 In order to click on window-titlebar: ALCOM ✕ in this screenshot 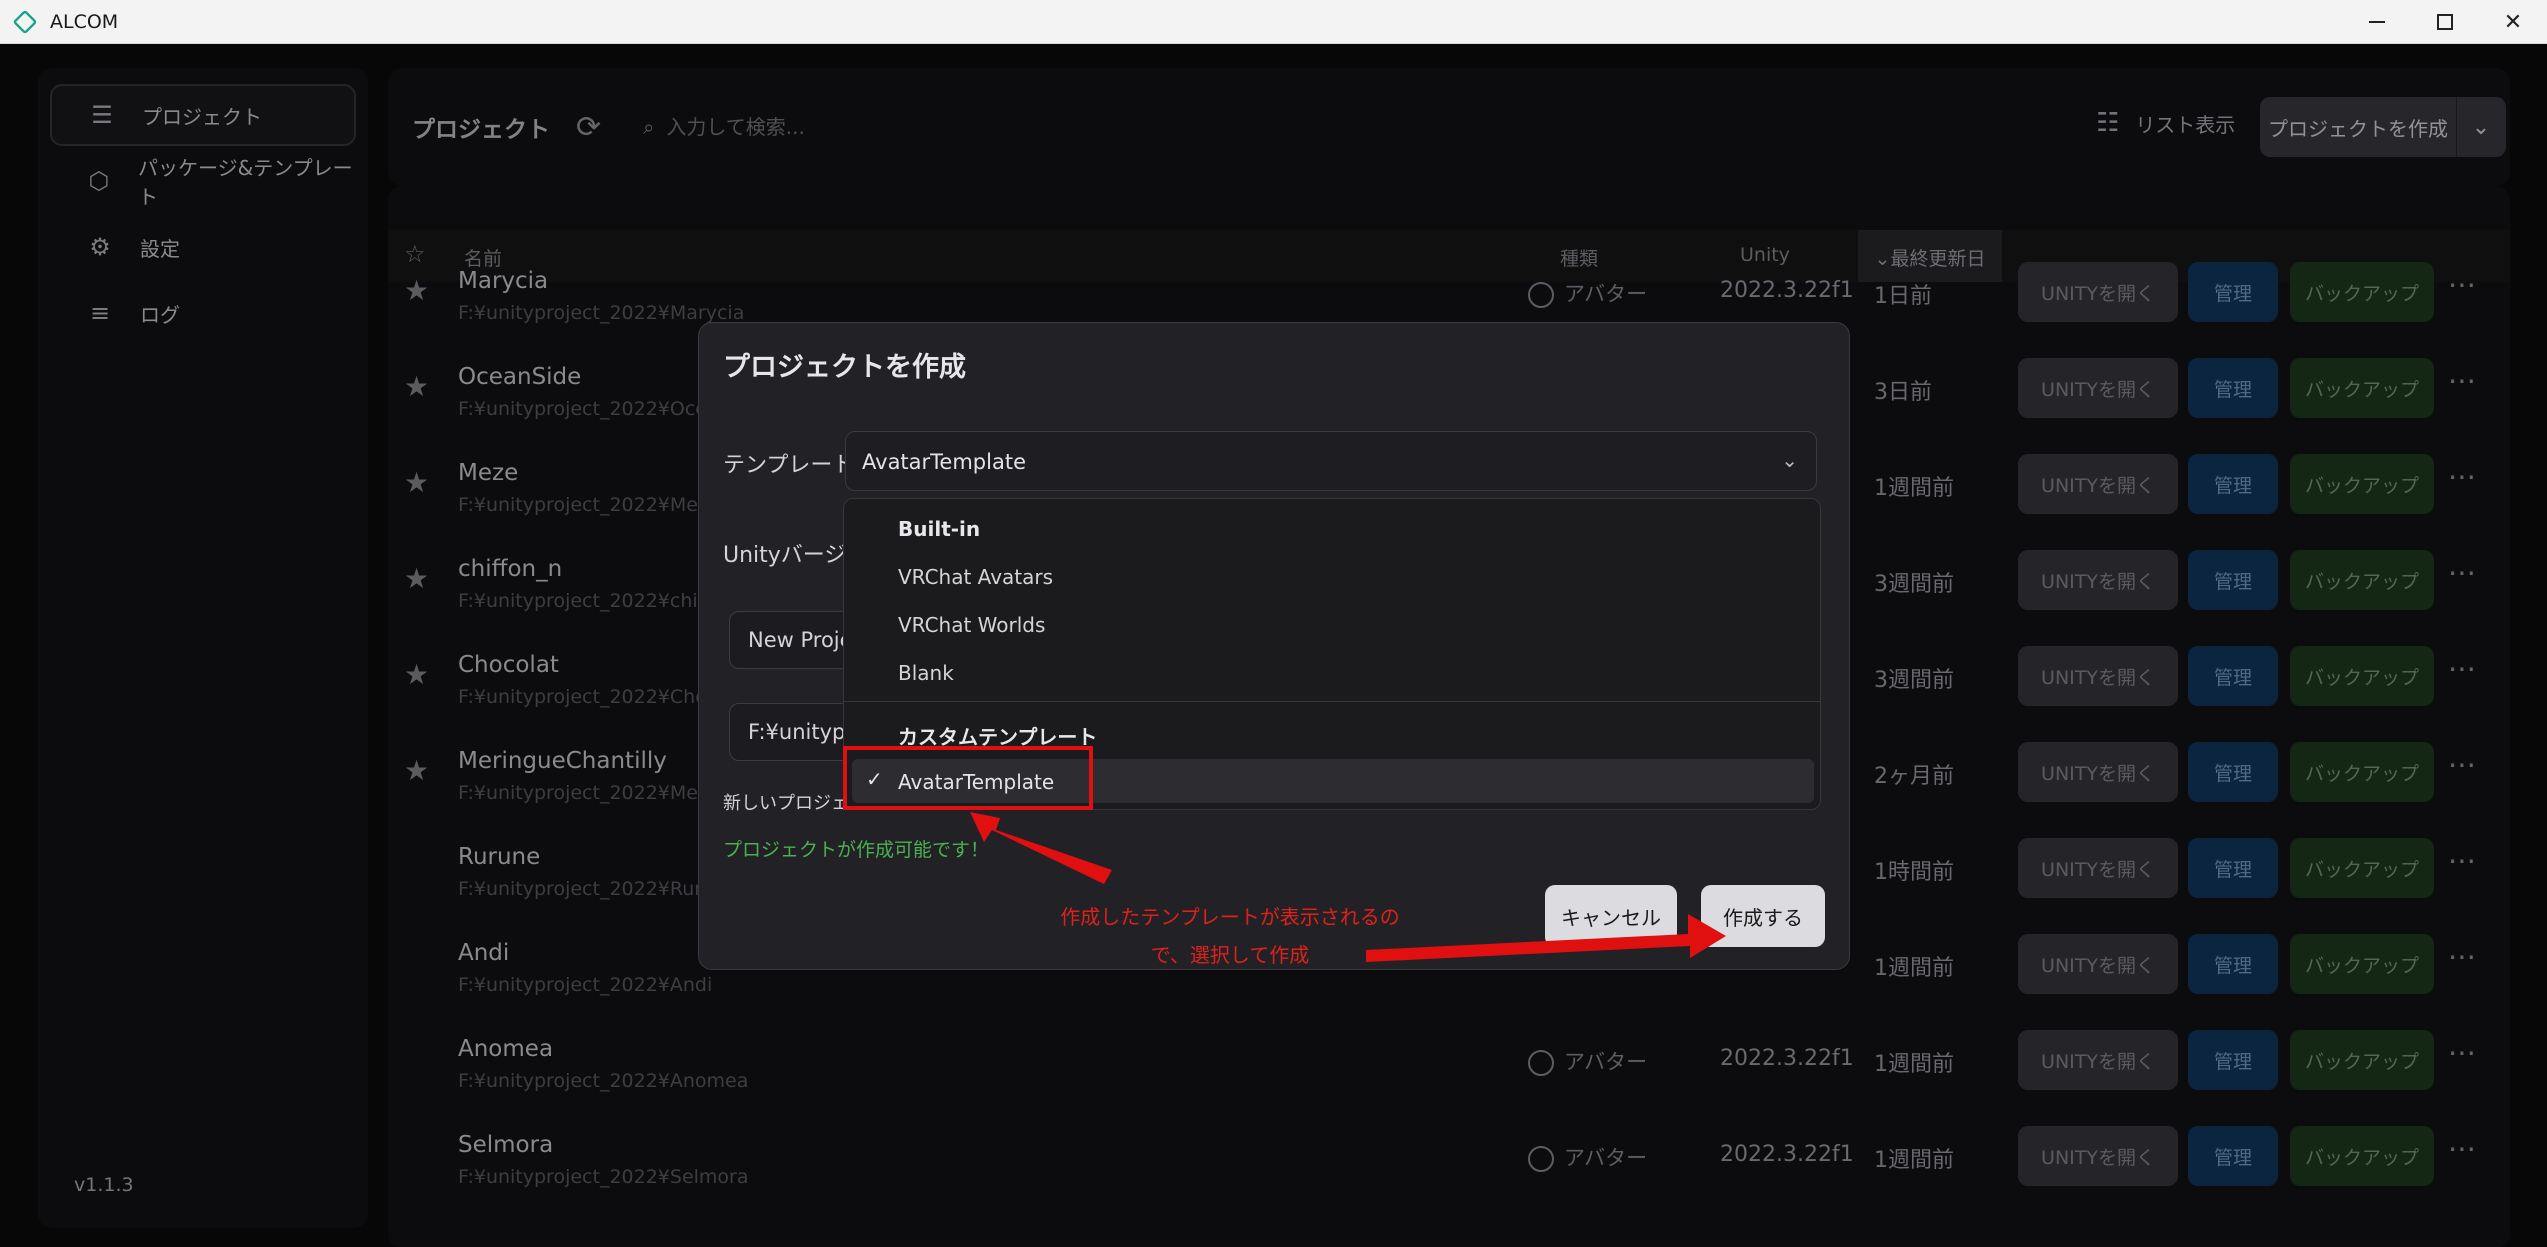, I will do `click(1273, 22)`.